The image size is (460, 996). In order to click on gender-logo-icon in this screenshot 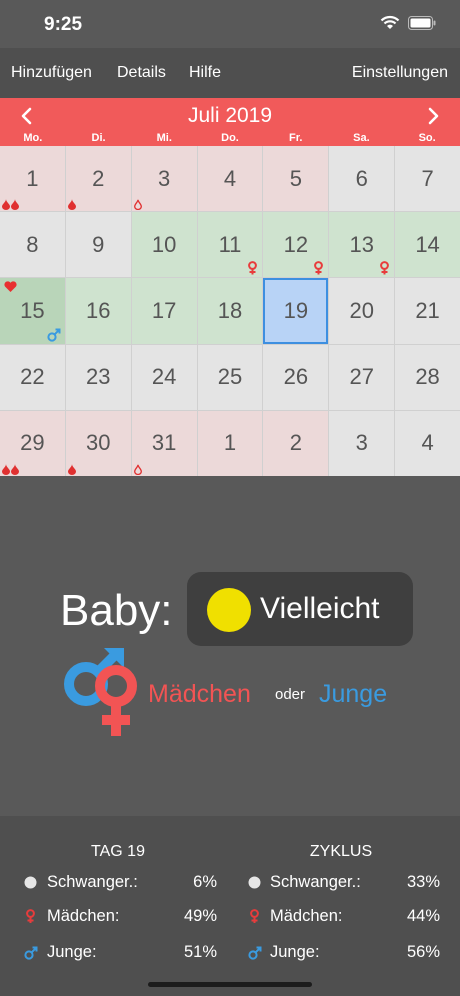, I will do `click(100, 692)`.